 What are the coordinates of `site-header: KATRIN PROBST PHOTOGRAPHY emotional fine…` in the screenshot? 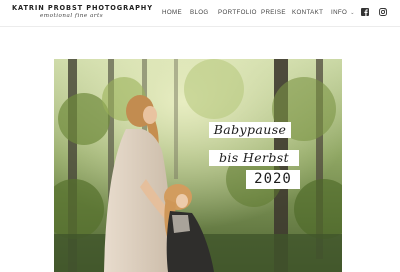 It's located at (200, 13).